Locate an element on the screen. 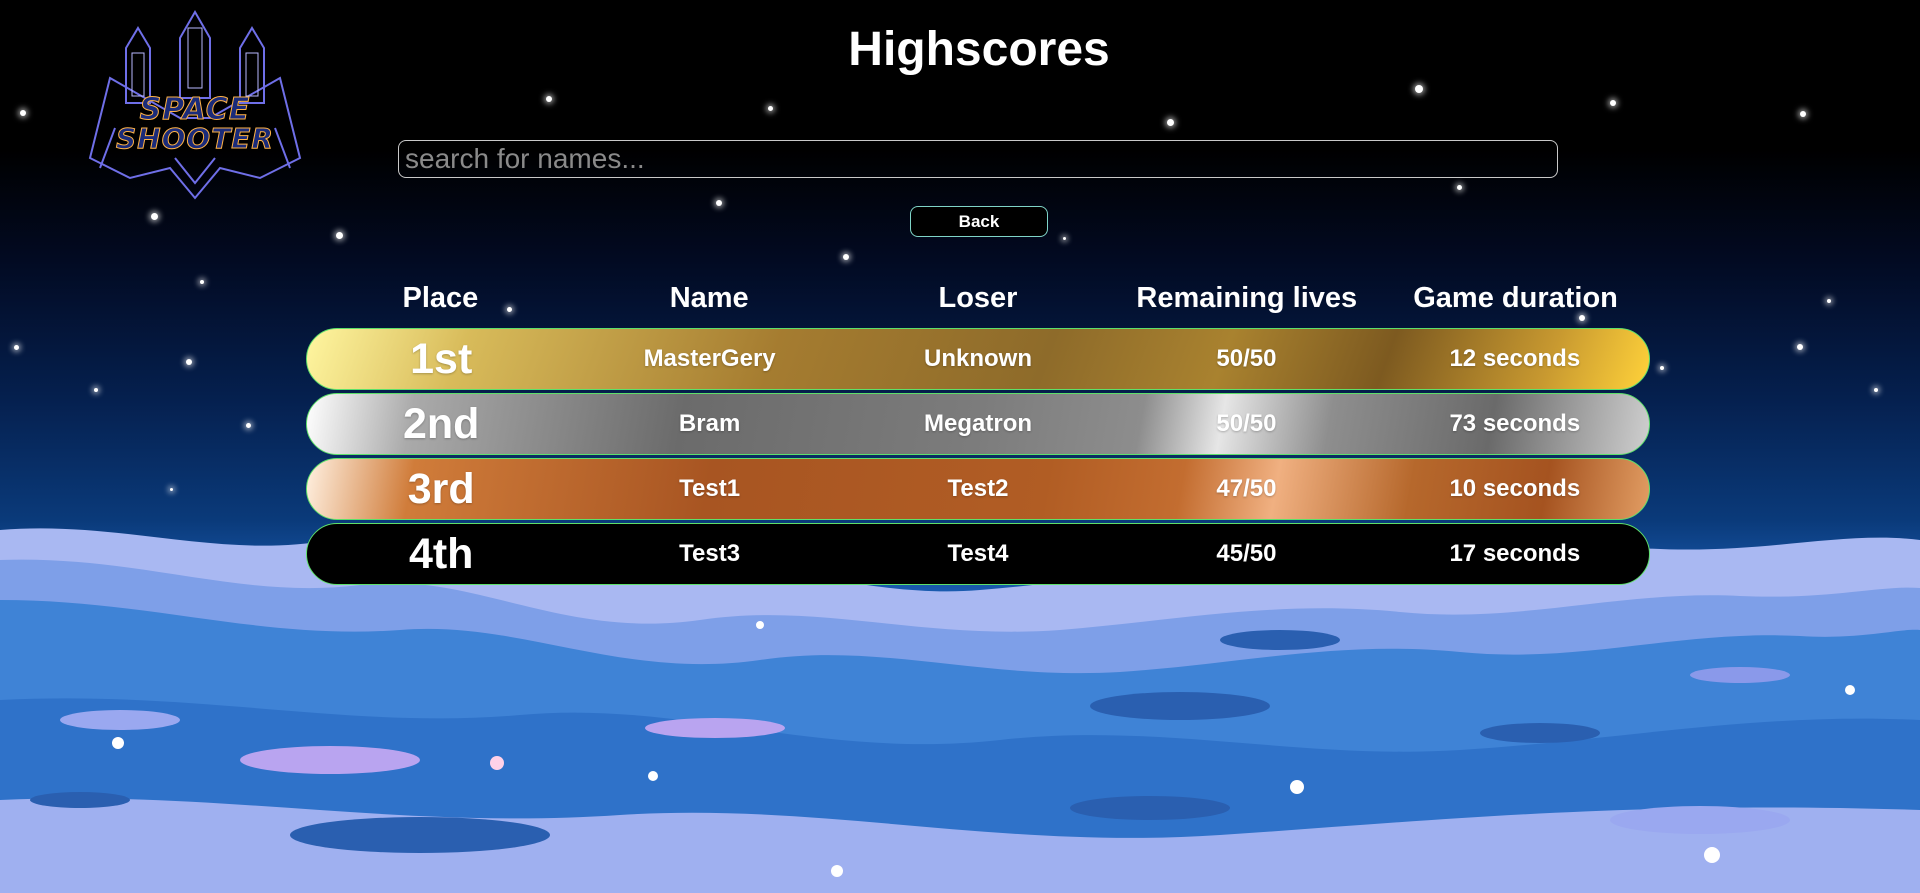 This screenshot has height=893, width=1920. row-loser: Test2 is located at coordinates (978, 488).